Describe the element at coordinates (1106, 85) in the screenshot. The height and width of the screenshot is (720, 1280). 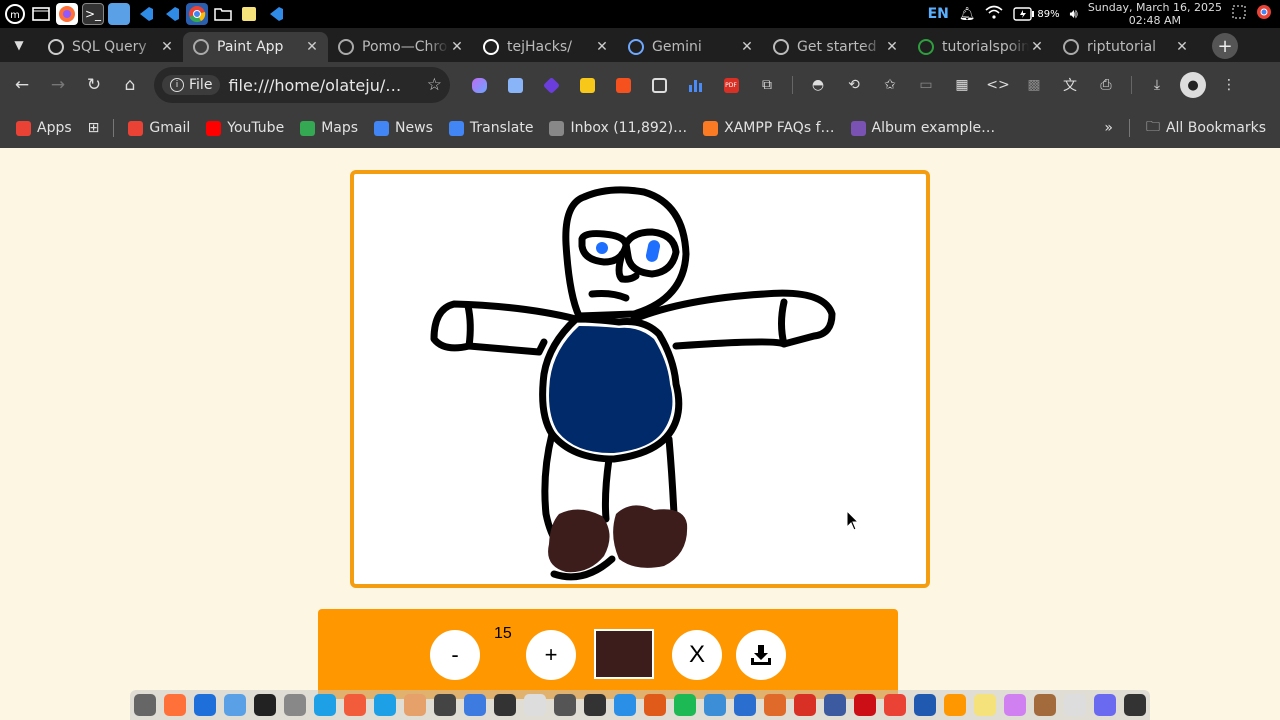
I see `print-icon: ⎙` at that location.